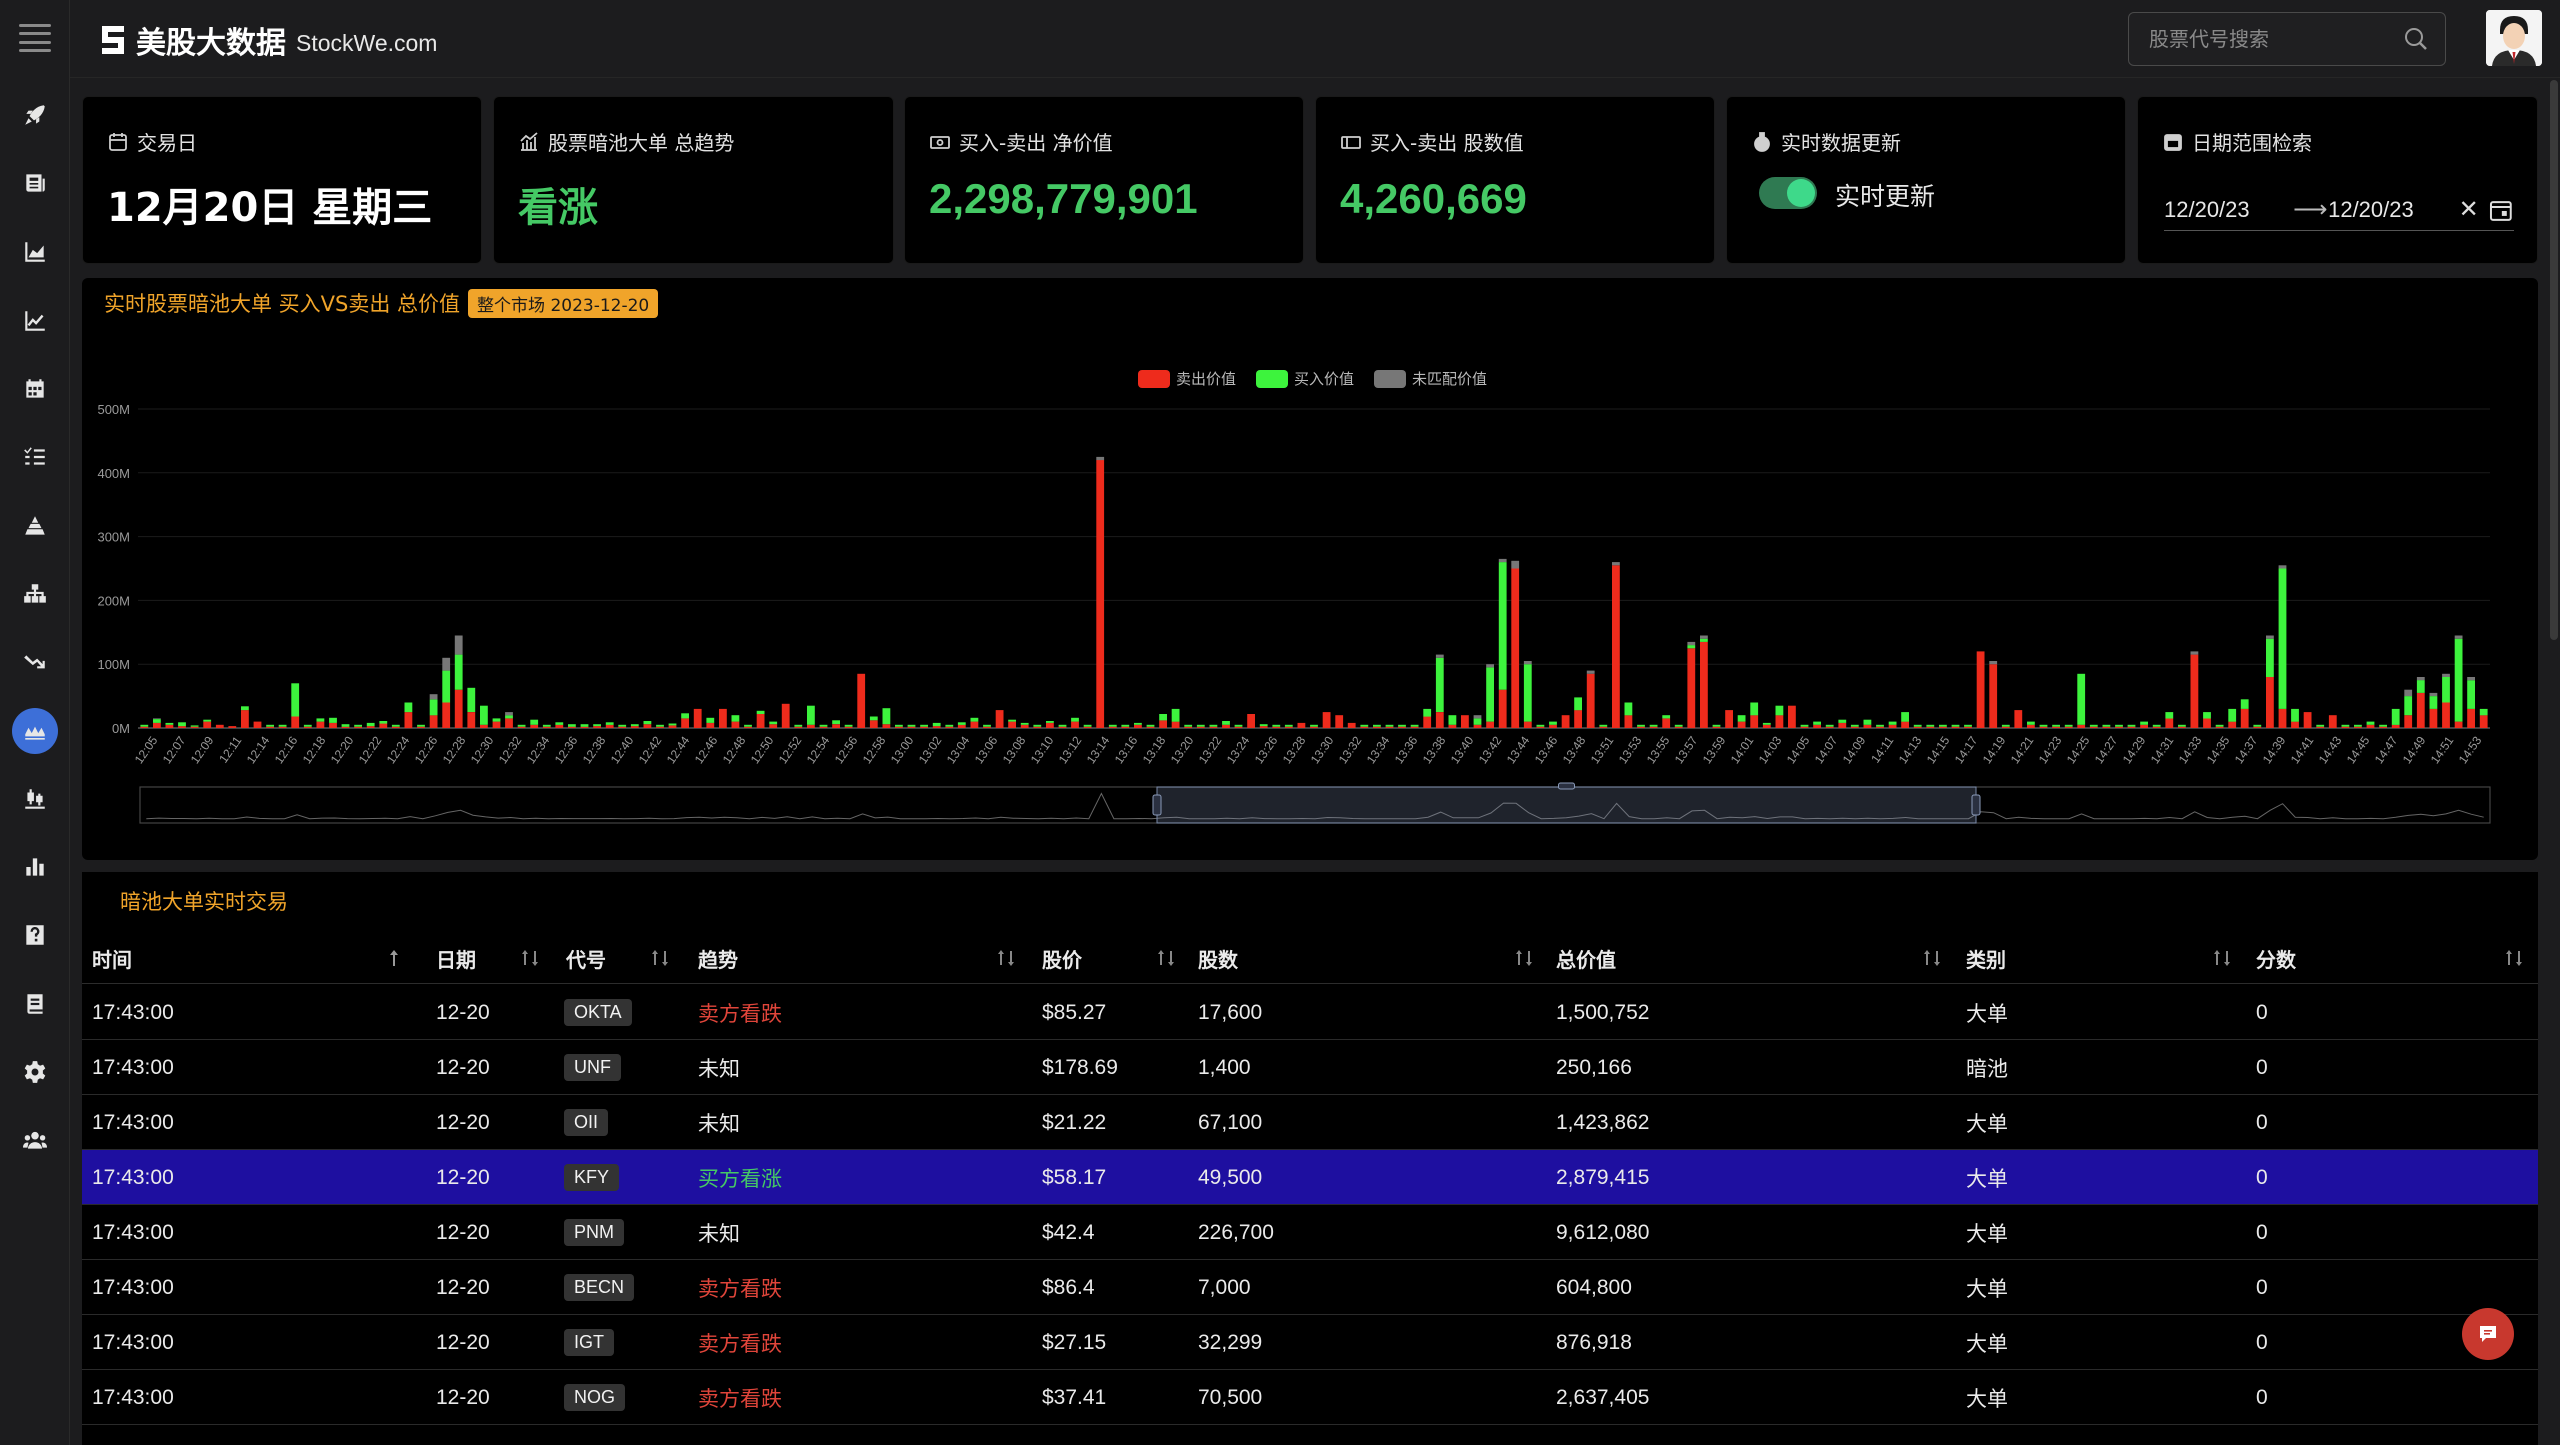 The height and width of the screenshot is (1445, 2560). What do you see at coordinates (35, 457) in the screenshot?
I see `sidebar-item-list-check` at bounding box center [35, 457].